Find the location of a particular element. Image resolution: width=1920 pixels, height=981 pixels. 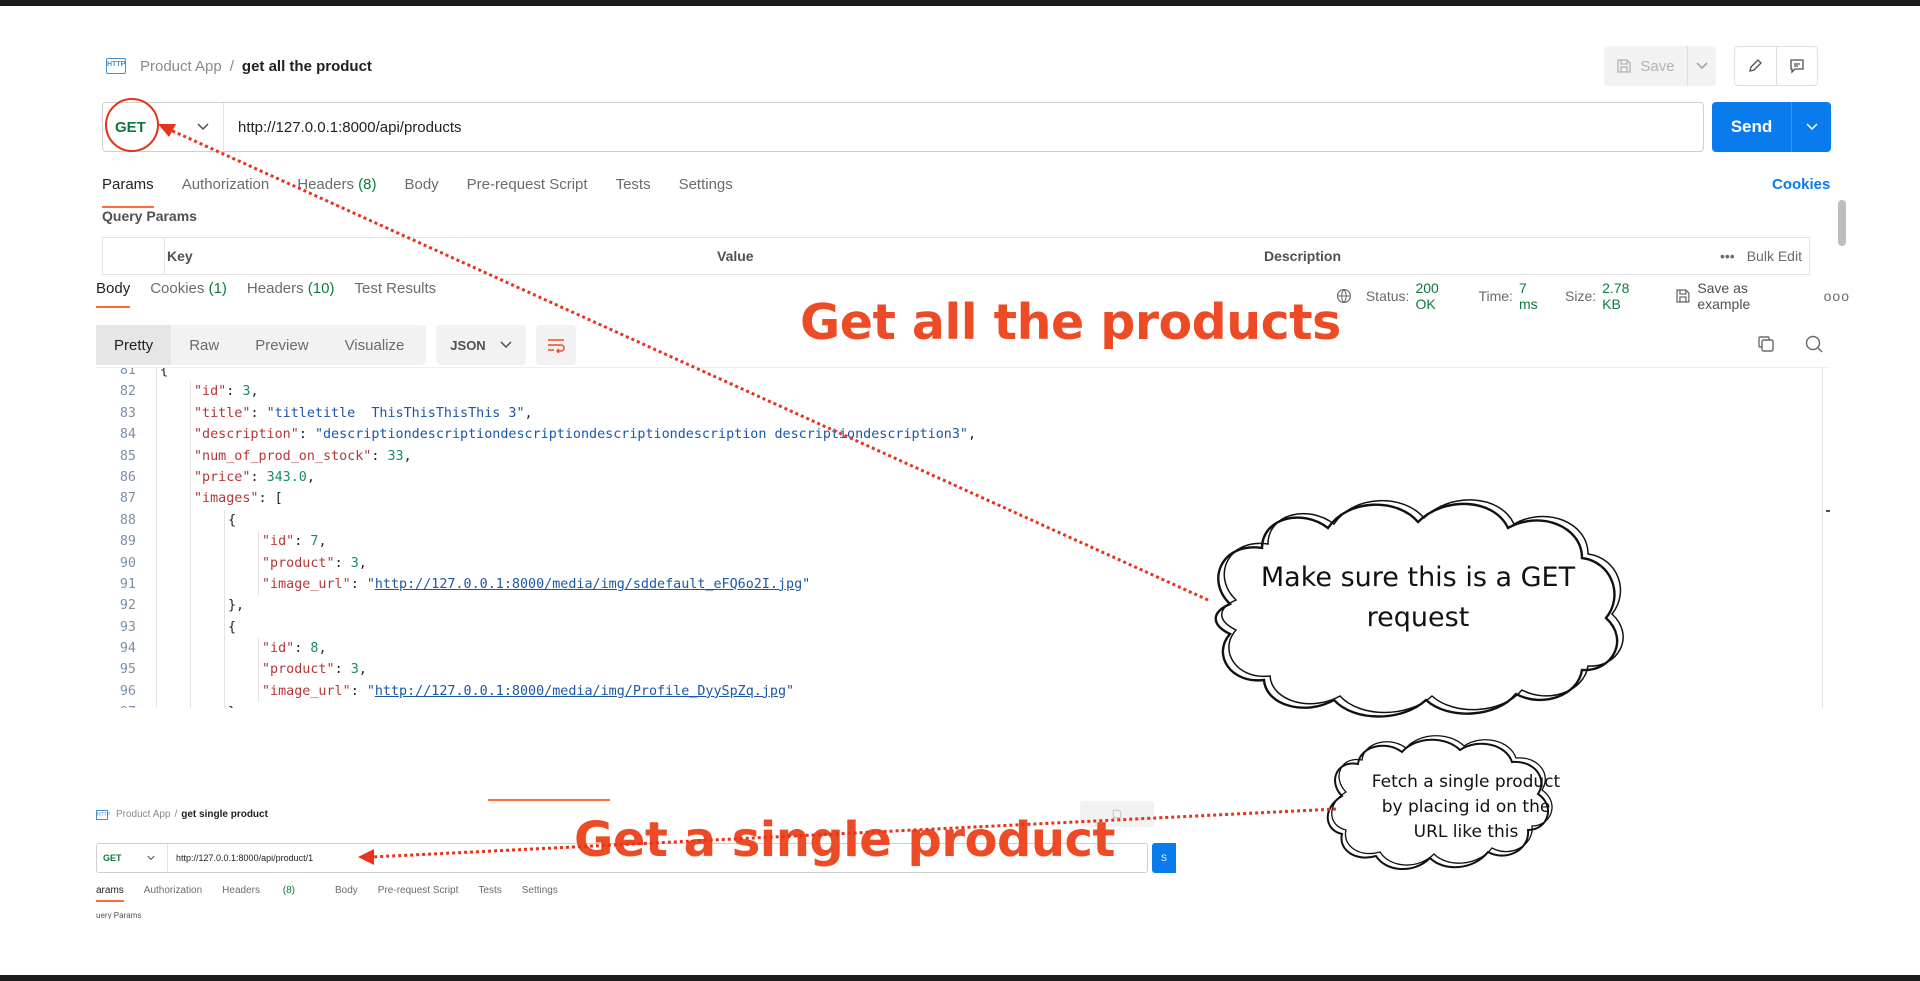

mini-url-input: http://127.0.0.1:8000/api/product/1 is located at coordinates (244, 858).